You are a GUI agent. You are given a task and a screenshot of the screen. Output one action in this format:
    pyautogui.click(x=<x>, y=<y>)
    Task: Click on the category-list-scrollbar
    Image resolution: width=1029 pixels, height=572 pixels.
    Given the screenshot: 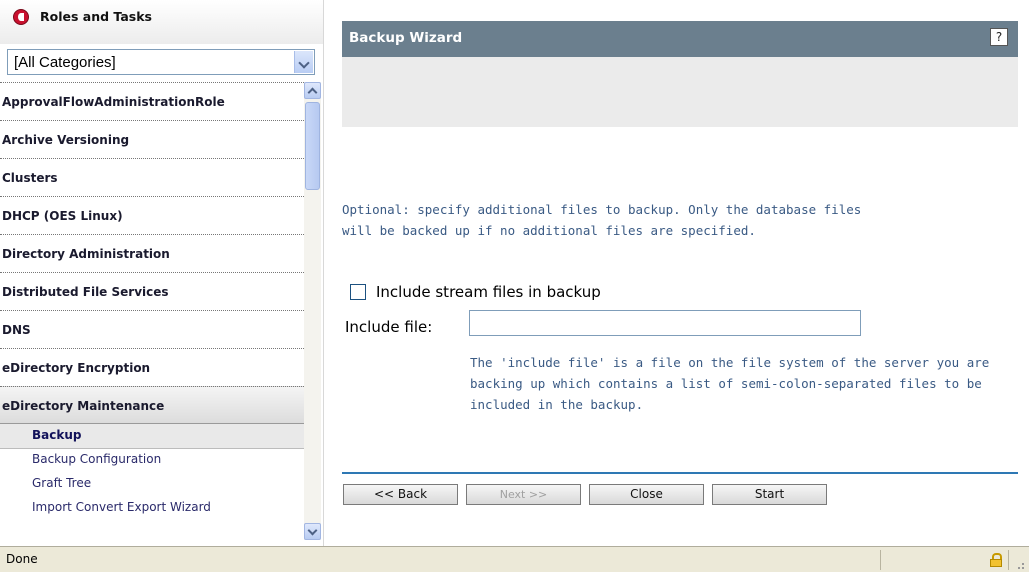 What is the action you would take?
    pyautogui.click(x=312, y=311)
    